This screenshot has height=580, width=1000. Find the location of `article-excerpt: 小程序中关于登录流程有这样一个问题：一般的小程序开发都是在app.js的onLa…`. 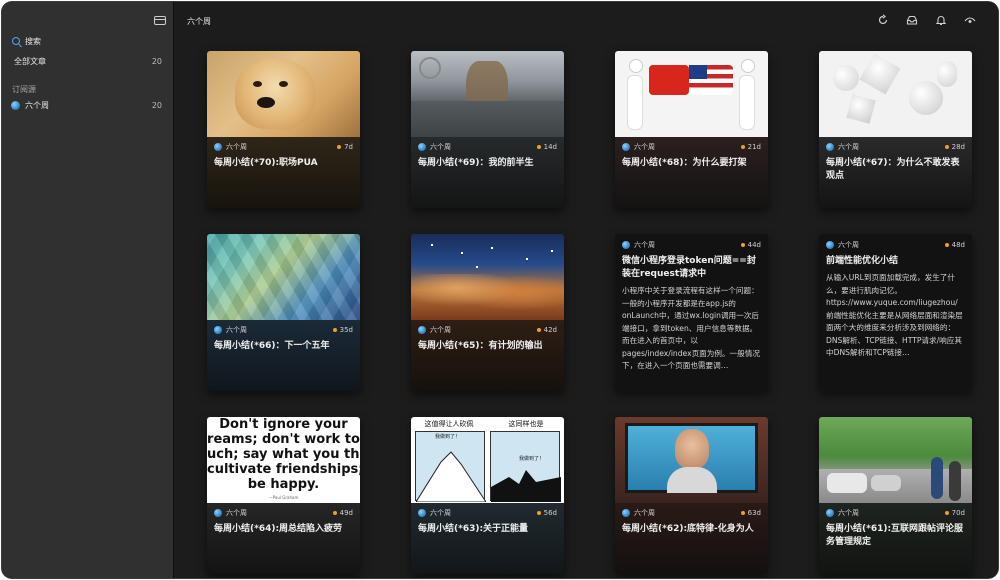

article-excerpt: 小程序中关于登录流程有这样一个问题：一般的小程序开发都是在app.js的onLa… is located at coordinates (691, 328).